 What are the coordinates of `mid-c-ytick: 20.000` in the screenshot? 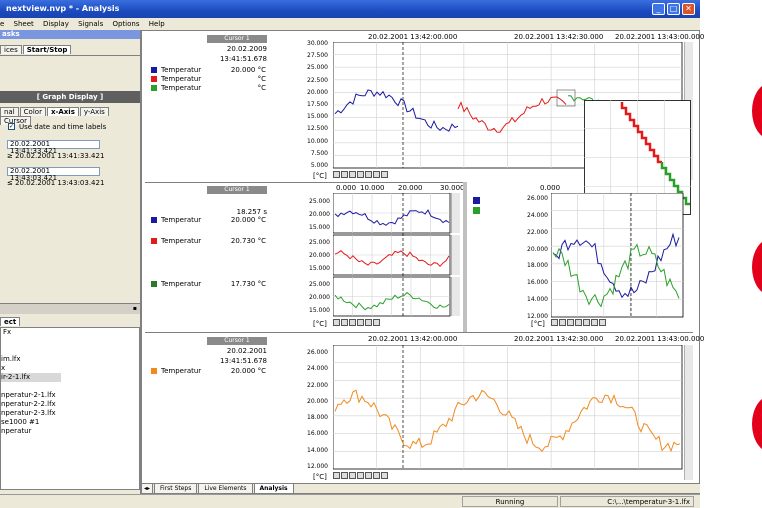 It's located at (319, 297).